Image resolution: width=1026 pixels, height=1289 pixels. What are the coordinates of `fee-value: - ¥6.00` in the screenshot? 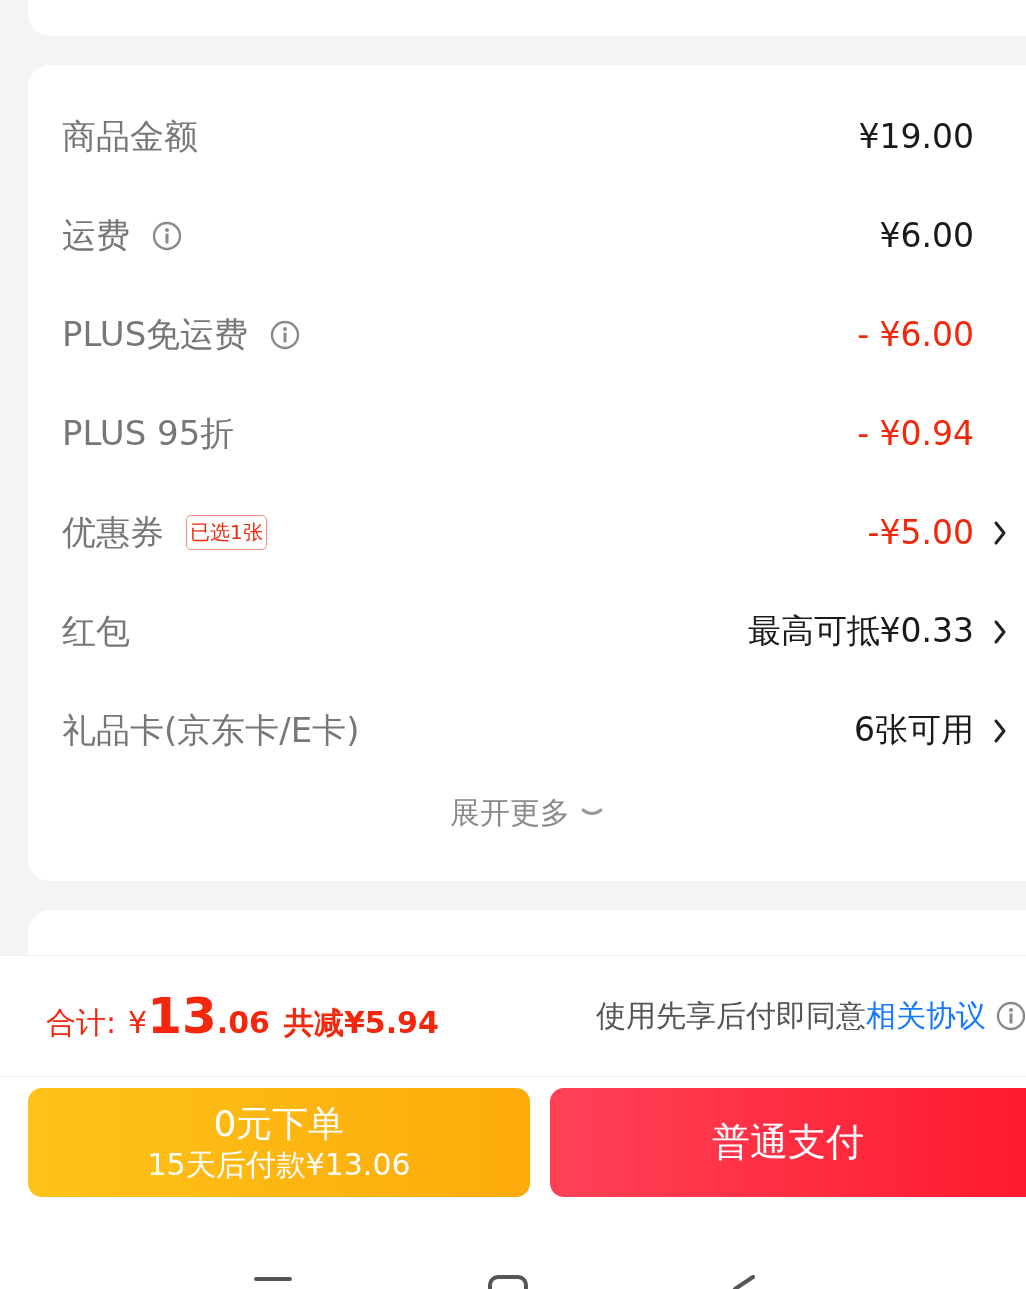 It's located at (915, 334).